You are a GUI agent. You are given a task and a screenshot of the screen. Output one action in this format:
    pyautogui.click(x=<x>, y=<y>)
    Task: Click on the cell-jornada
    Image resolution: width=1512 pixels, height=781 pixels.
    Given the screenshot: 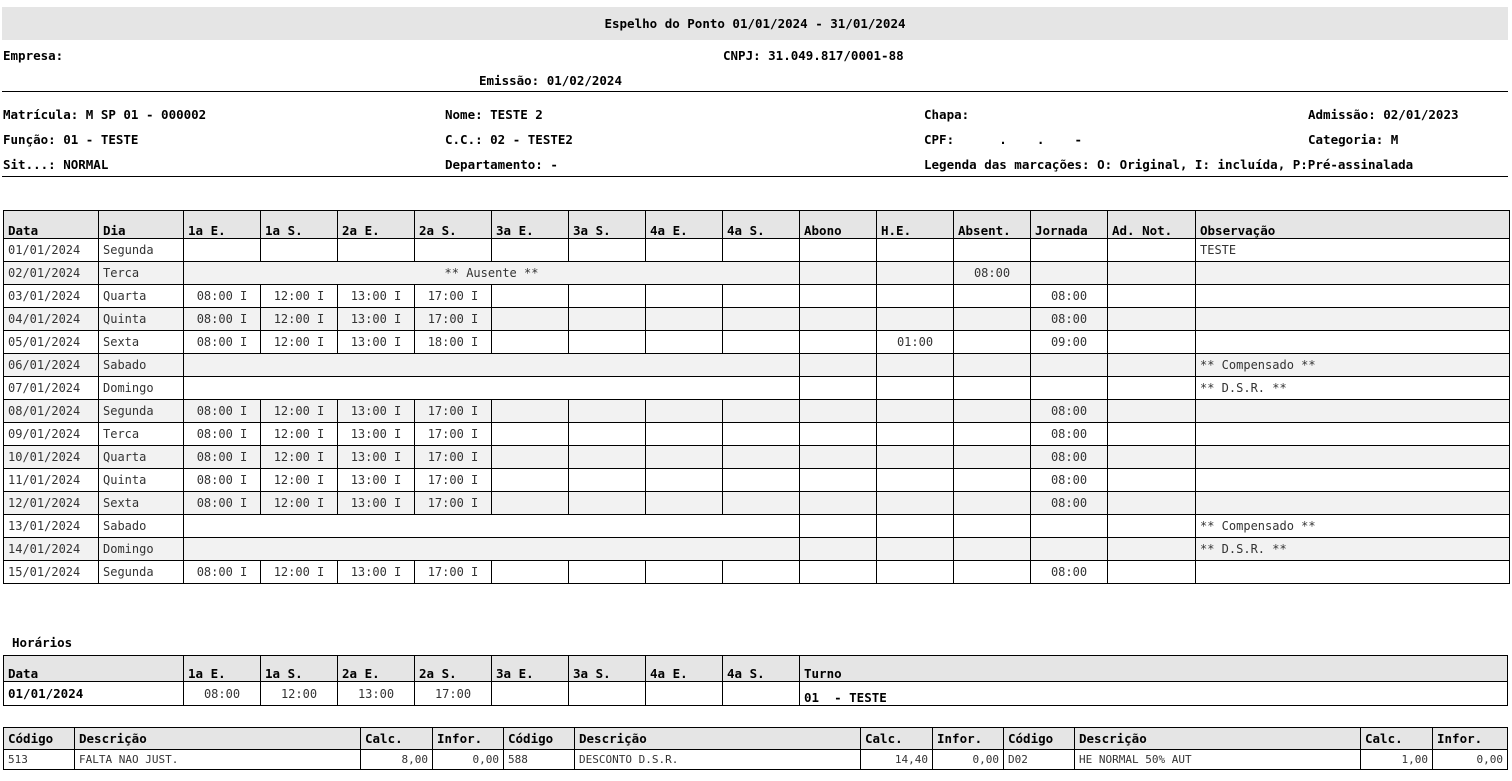 What is the action you would take?
    pyautogui.click(x=1069, y=388)
    